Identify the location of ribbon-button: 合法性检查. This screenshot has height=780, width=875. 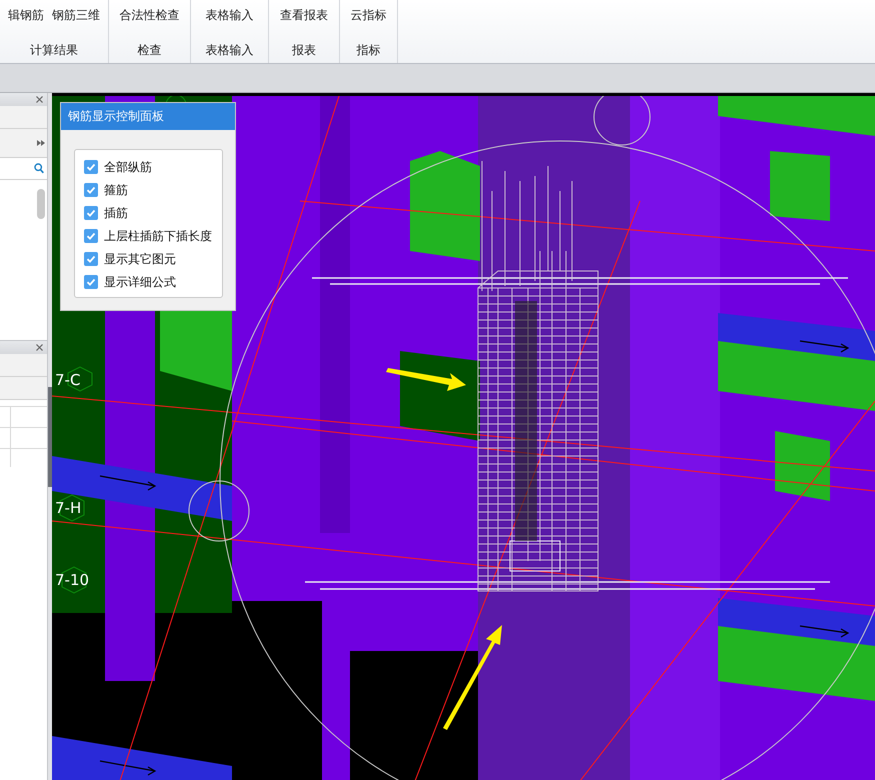
(150, 15).